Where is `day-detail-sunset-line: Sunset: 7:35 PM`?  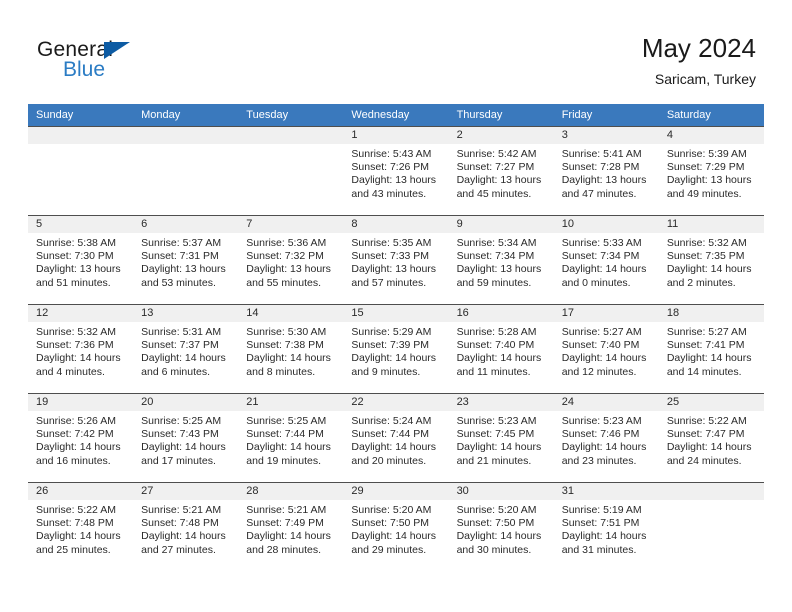
day-detail-sunset-line: Sunset: 7:35 PM is located at coordinates (705, 256).